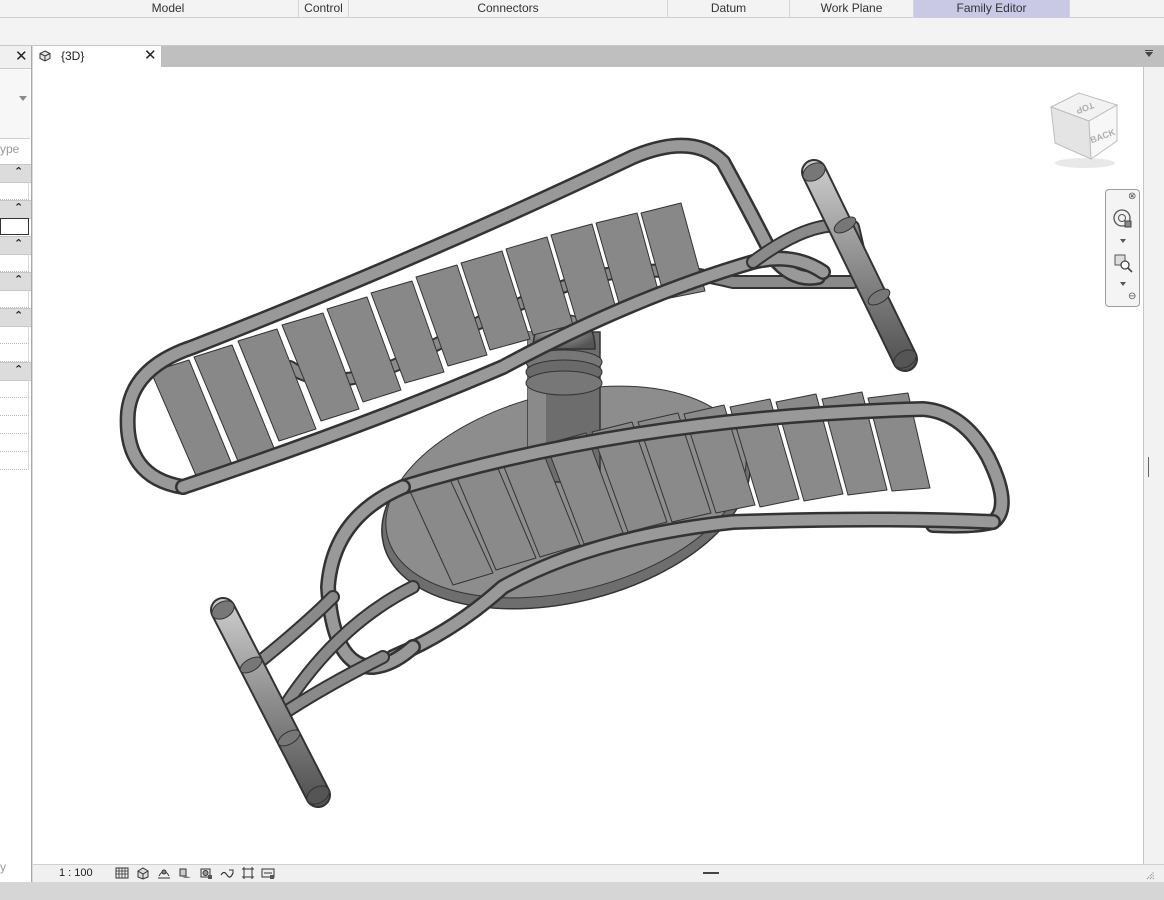 The image size is (1164, 900). I want to click on show-crop-icon, so click(248, 873).